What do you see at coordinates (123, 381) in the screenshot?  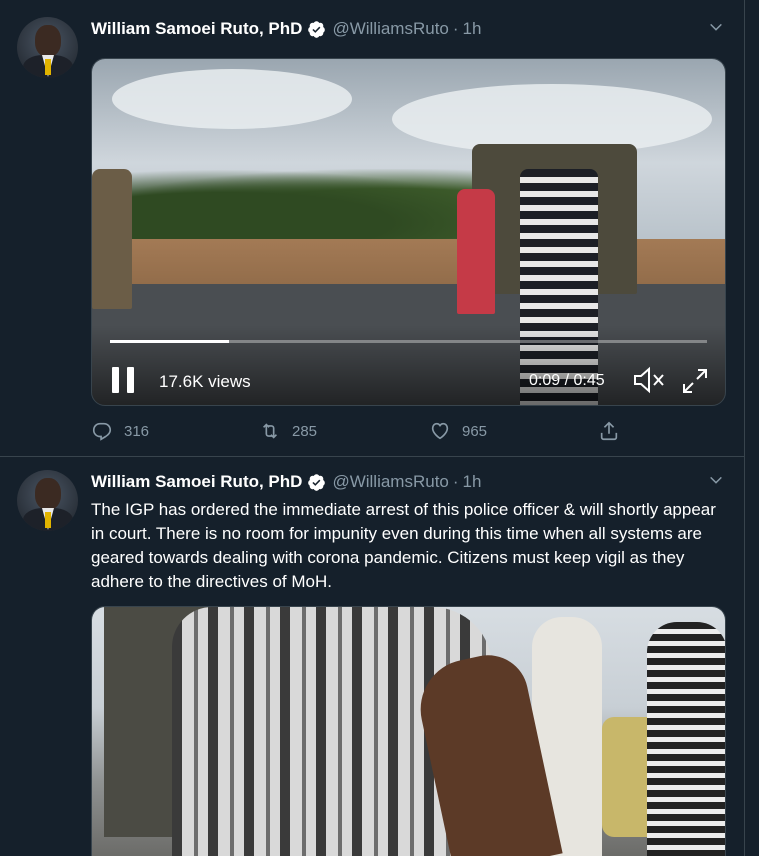 I see `pause-icon` at bounding box center [123, 381].